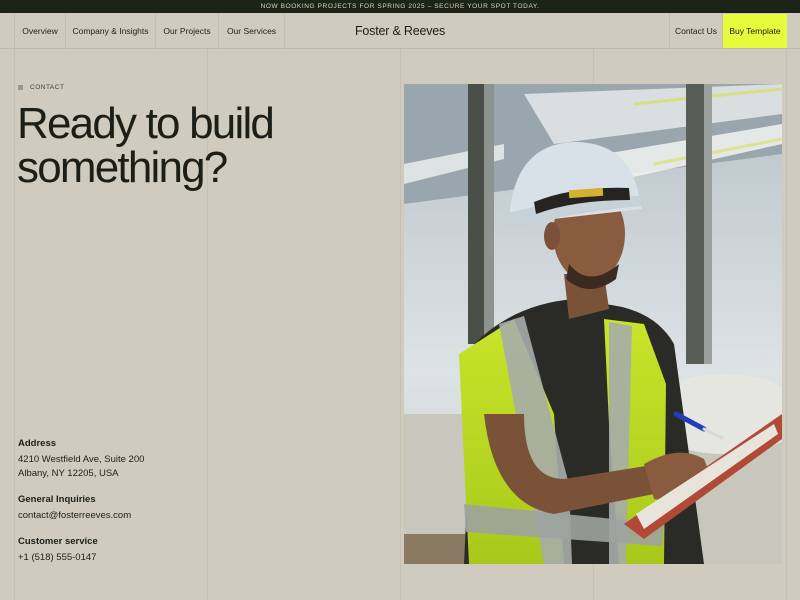  I want to click on inquiries-email-link: contact@fosterreeves.com, so click(74, 516).